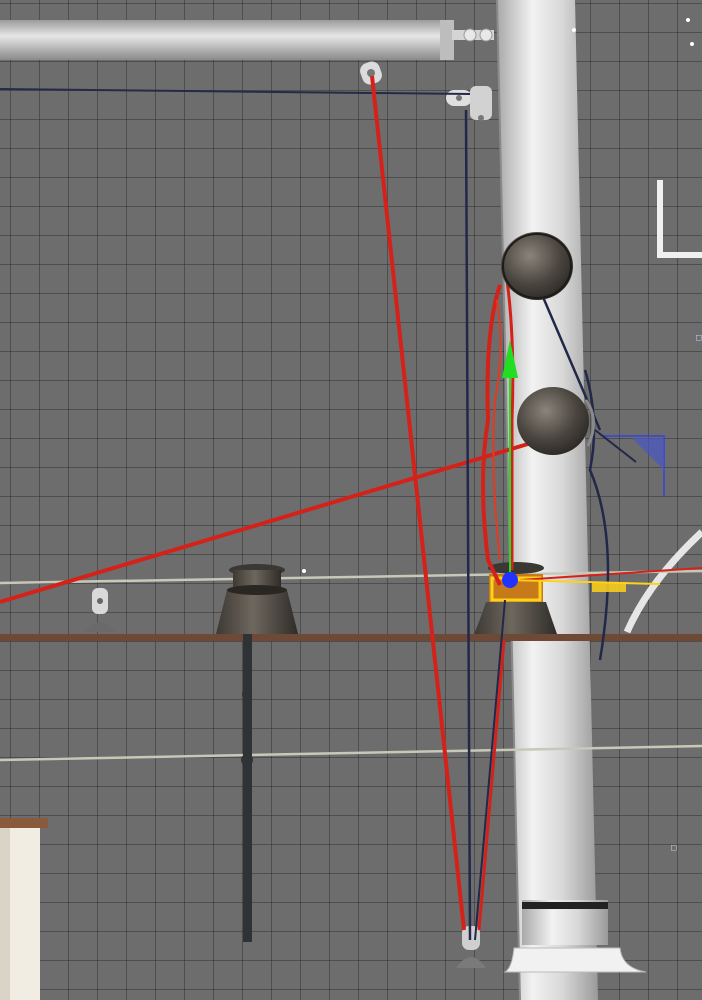  What do you see at coordinates (679, 219) in the screenshot?
I see `handrail` at bounding box center [679, 219].